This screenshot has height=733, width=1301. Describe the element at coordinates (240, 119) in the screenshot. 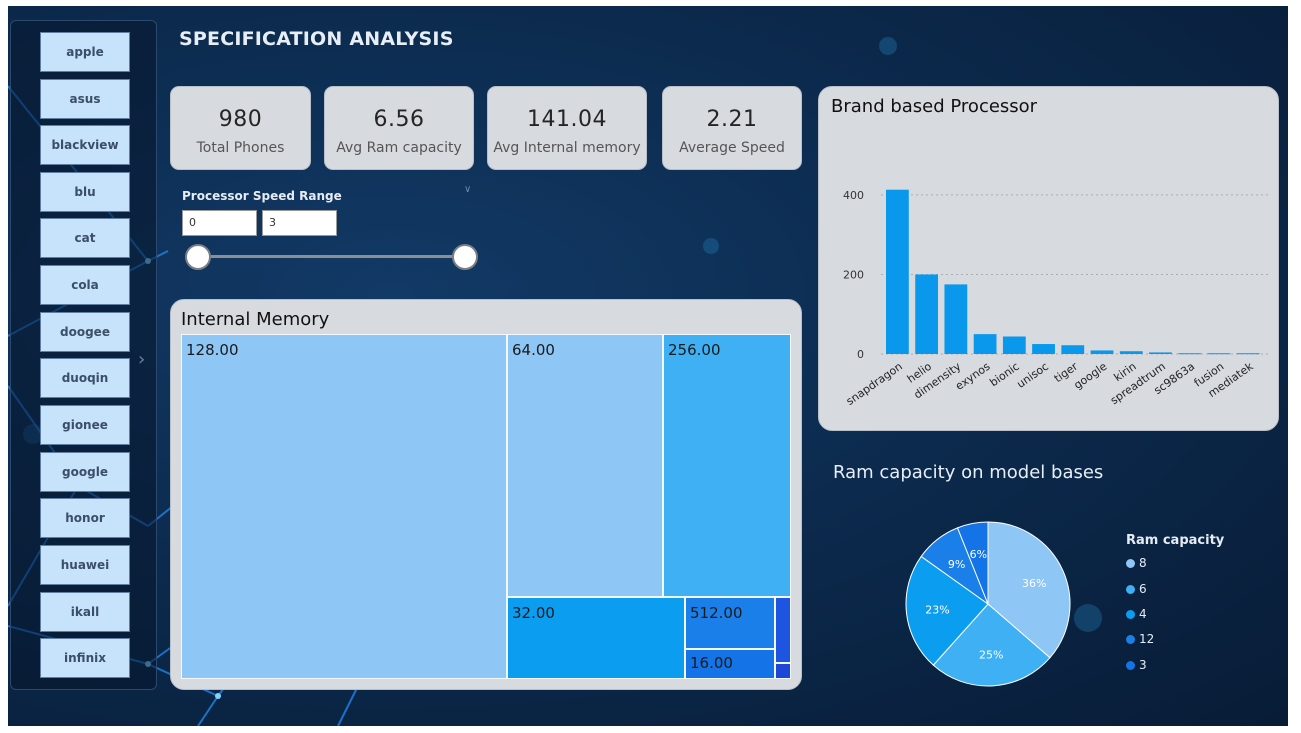

I see `kpi-value: 980` at that location.